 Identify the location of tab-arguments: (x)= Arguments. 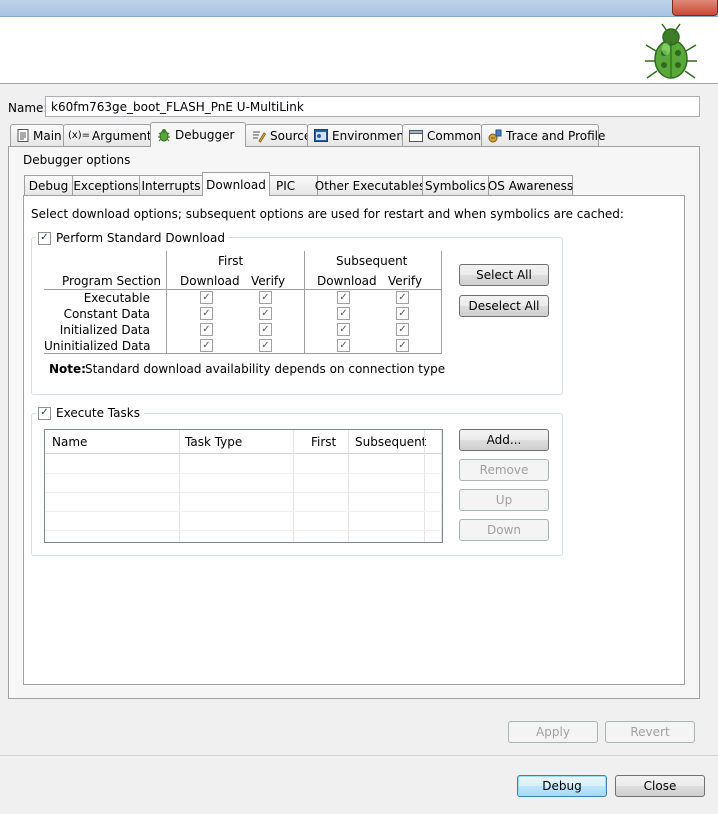
(110, 135).